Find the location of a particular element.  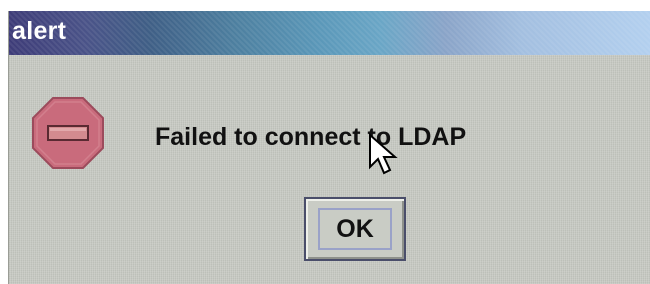

focus-rectangle: OK is located at coordinates (355, 229).